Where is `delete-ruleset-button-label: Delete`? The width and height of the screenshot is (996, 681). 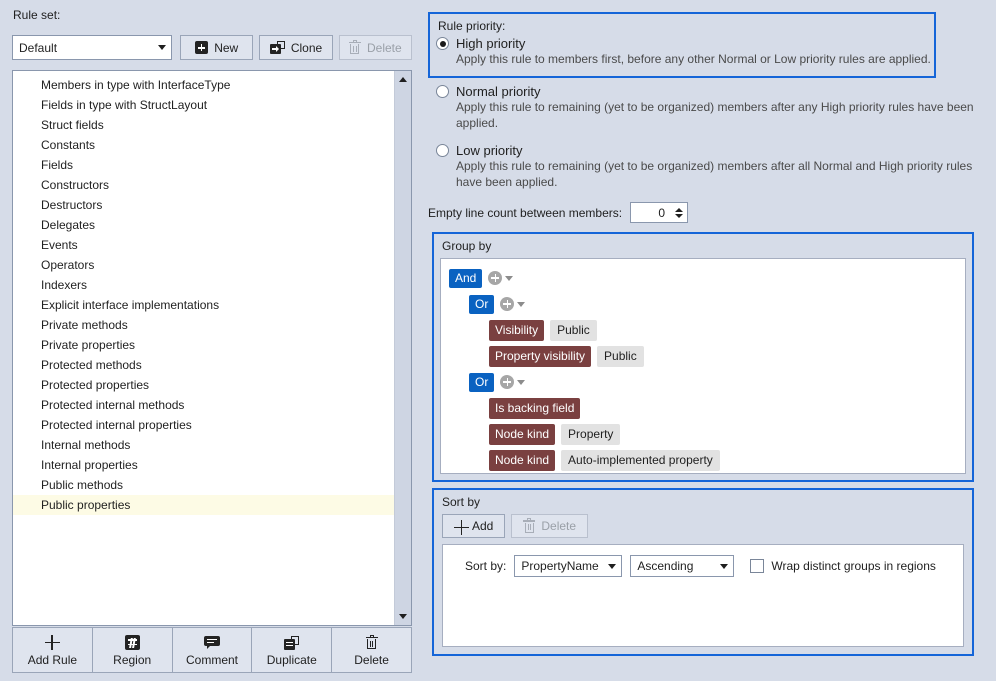
delete-ruleset-button-label: Delete is located at coordinates (384, 47).